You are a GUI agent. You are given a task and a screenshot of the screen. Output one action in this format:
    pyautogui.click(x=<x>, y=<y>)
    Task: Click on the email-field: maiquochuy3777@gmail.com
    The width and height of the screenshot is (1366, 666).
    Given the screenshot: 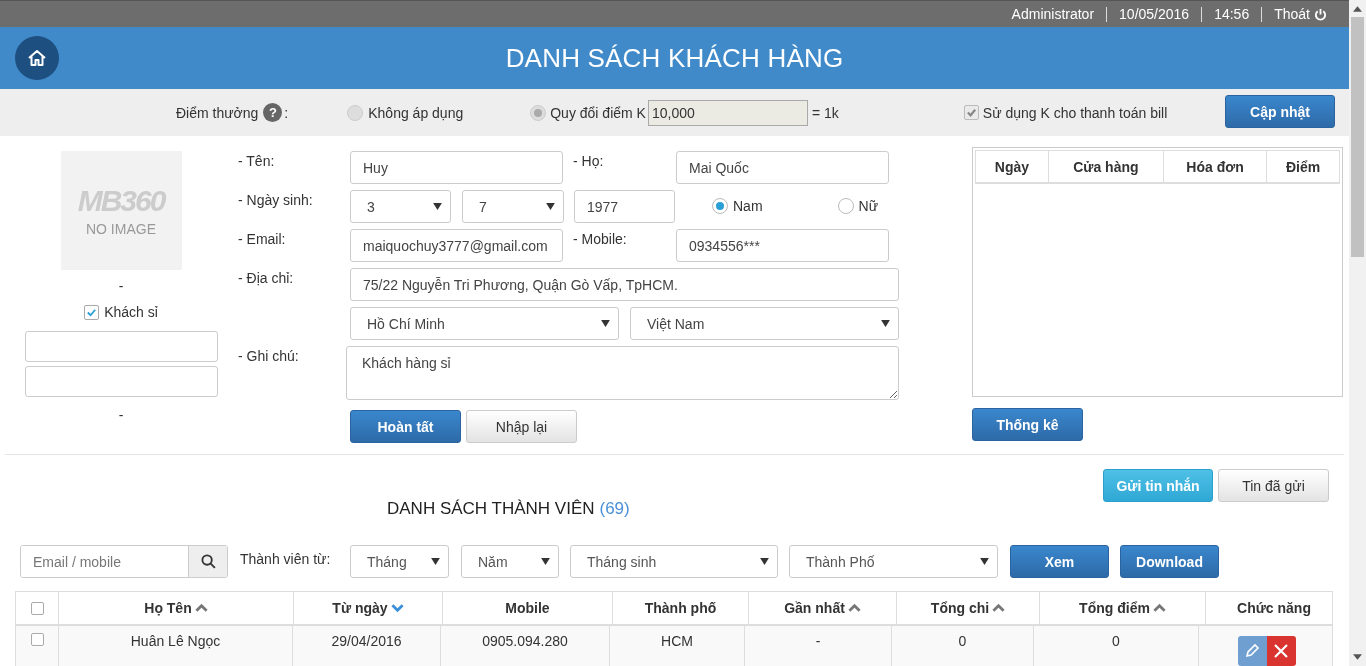 What is the action you would take?
    pyautogui.click(x=456, y=245)
    